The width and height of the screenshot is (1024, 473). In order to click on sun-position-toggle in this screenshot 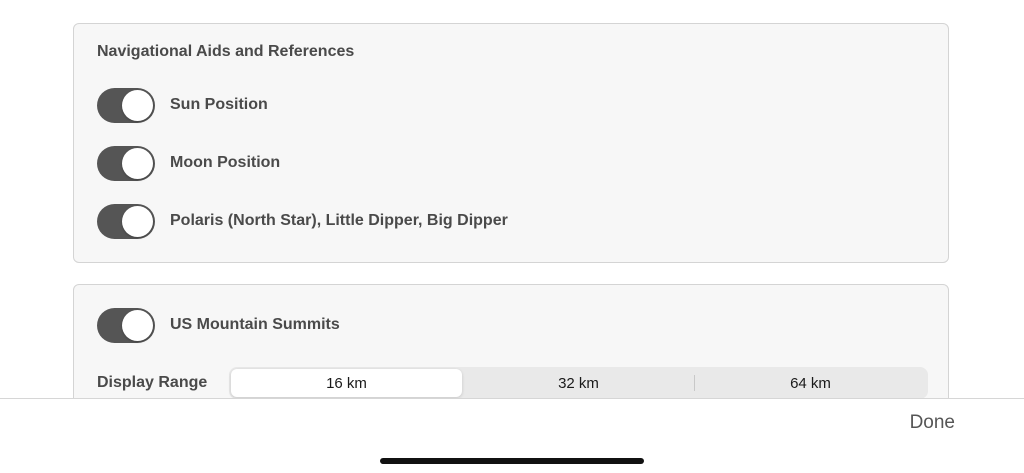, I will do `click(126, 105)`.